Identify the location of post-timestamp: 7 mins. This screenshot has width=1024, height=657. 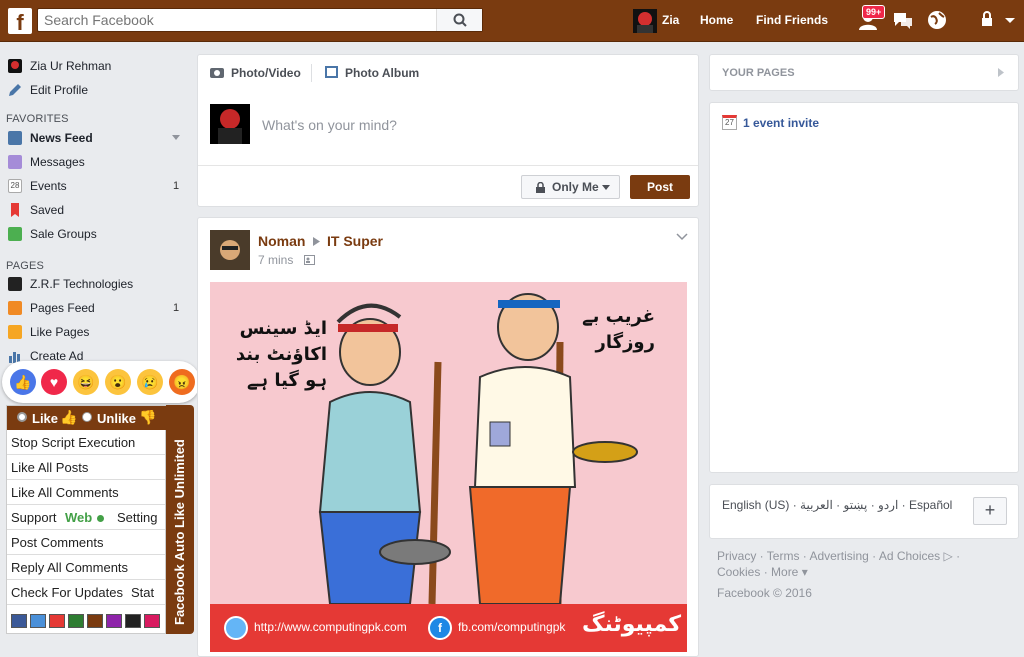
(275, 260).